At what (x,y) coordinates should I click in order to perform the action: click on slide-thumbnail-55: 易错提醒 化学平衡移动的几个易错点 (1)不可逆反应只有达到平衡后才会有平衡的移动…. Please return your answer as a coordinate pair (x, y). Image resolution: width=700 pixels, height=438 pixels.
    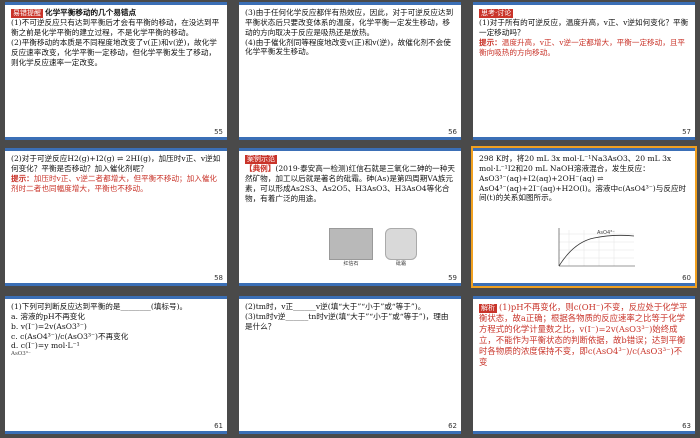
    Looking at the image, I should click on (116, 71).